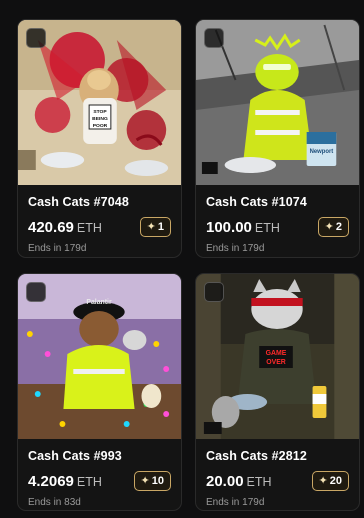 This screenshot has height=518, width=364. I want to click on price: 420.69 ETH, so click(65, 227).